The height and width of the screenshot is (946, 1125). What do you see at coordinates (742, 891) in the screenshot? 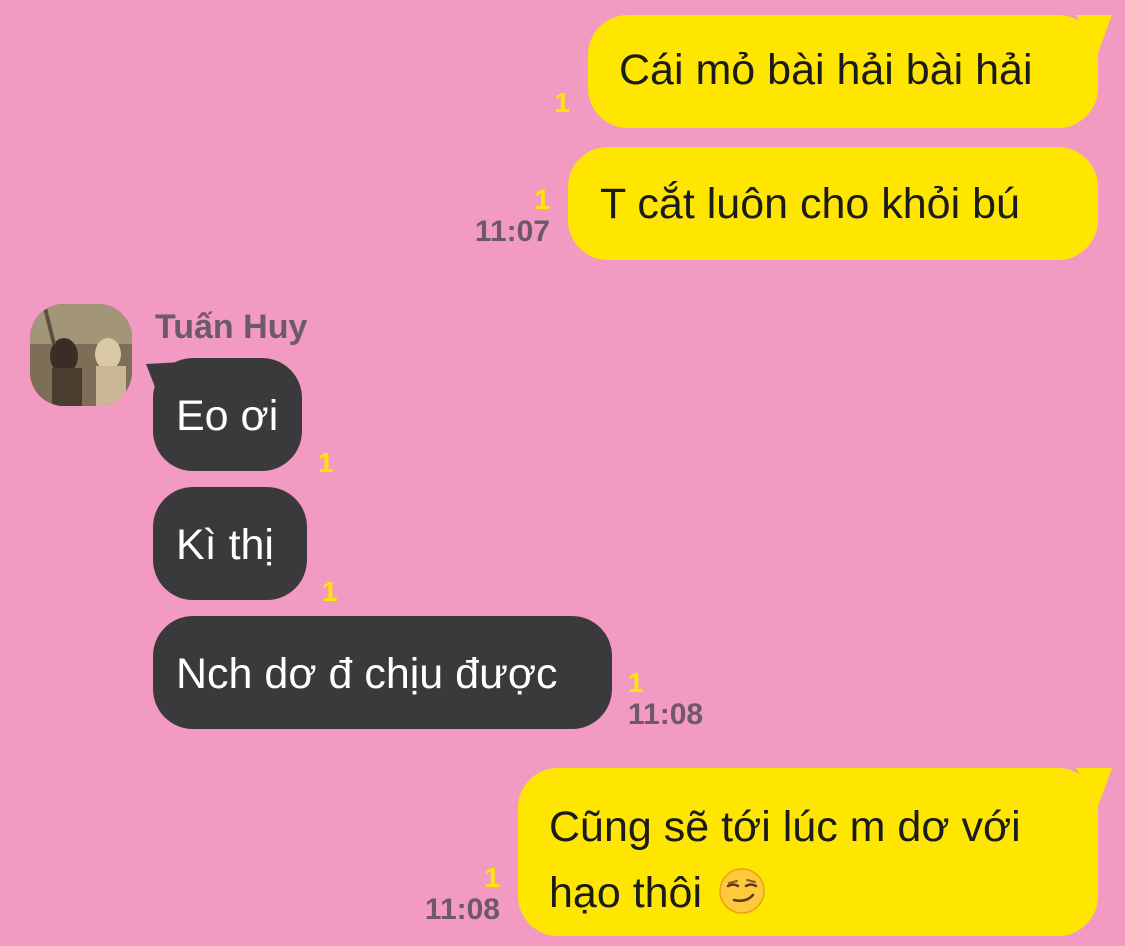
I see `smirking-face-icon` at bounding box center [742, 891].